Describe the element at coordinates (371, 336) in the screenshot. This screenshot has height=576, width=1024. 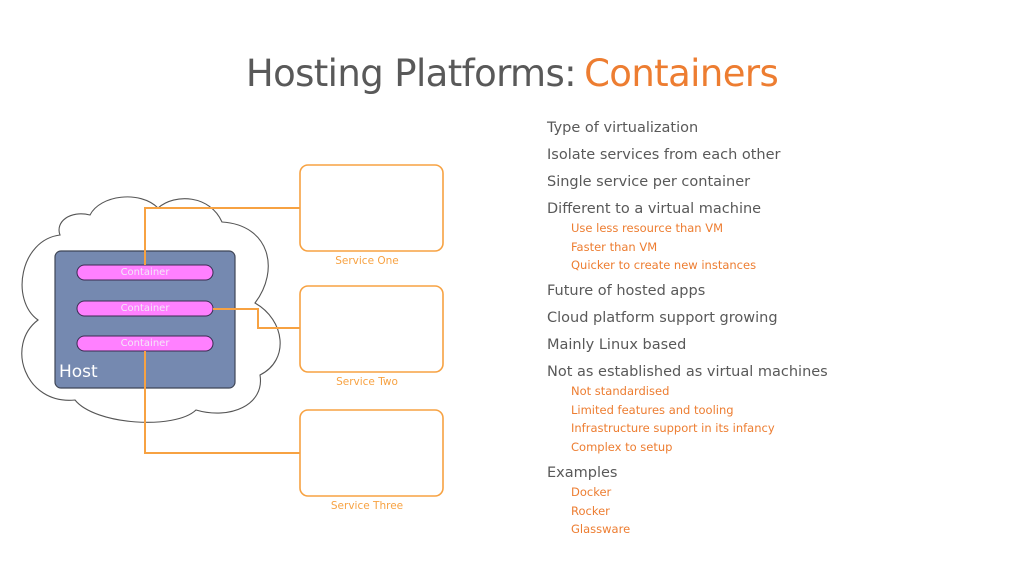
I see `service-two: Service Two` at that location.